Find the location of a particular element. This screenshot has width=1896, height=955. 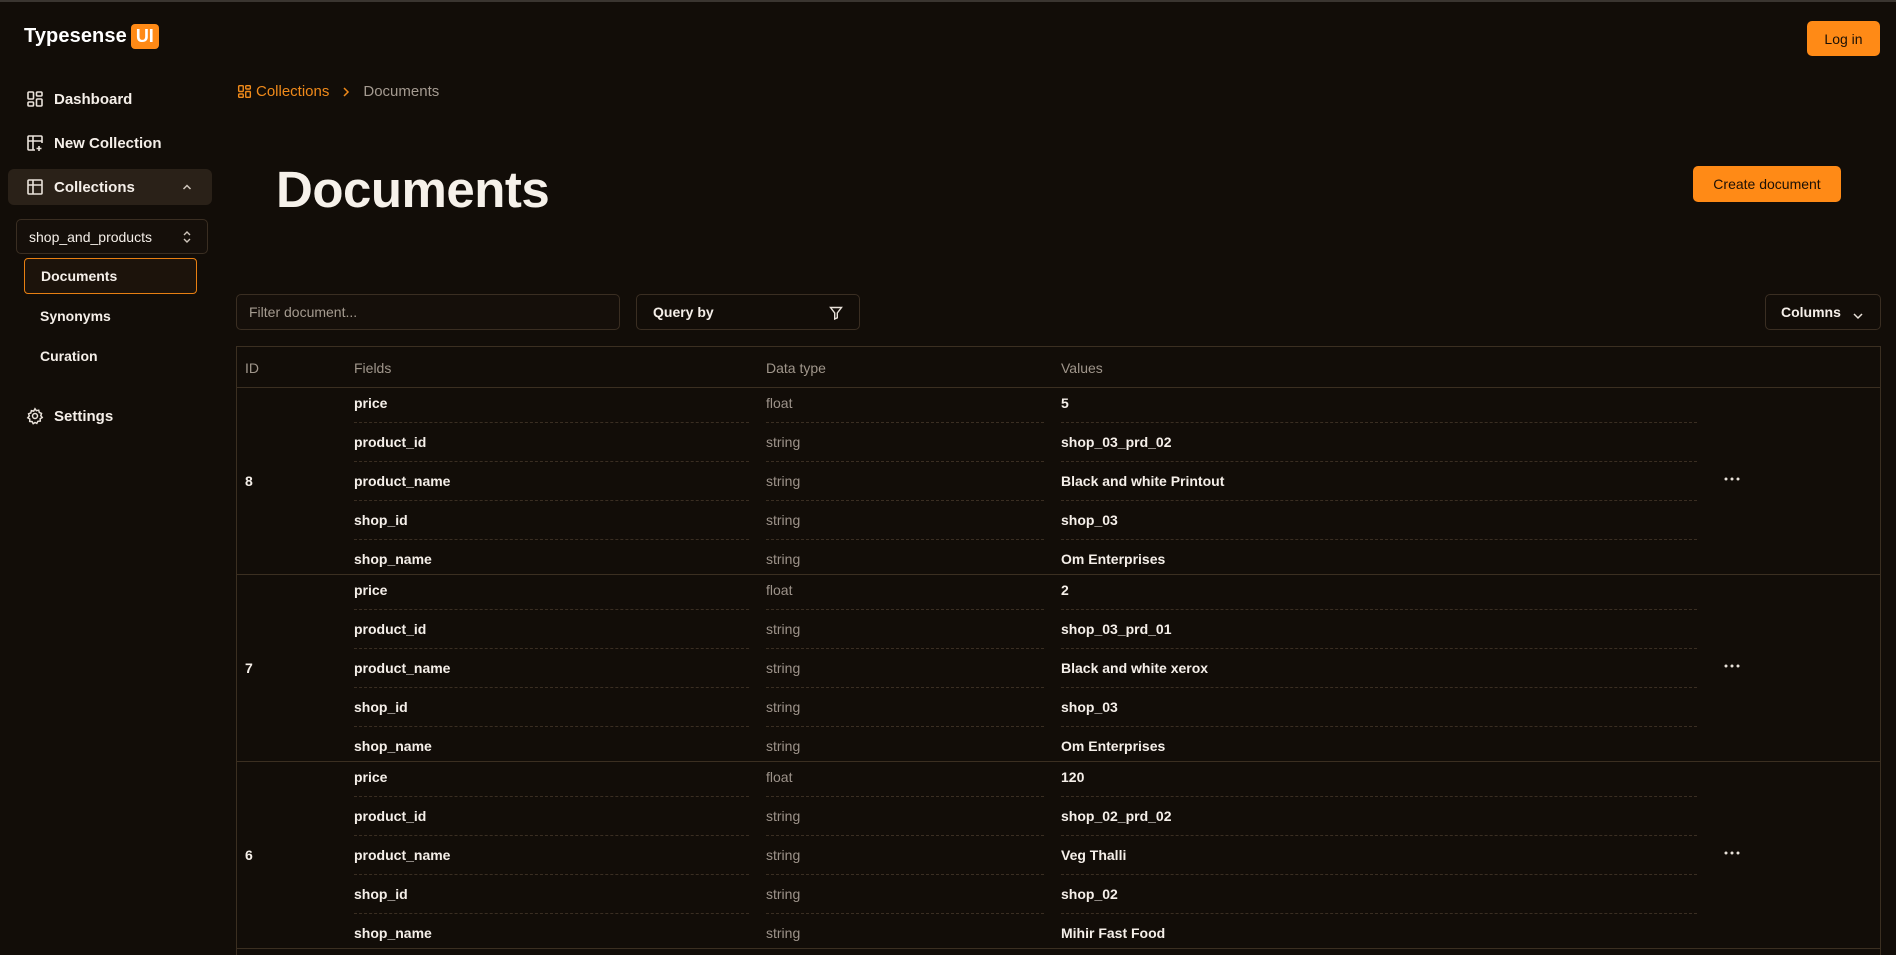

chevron-down-icon is located at coordinates (1858, 314).